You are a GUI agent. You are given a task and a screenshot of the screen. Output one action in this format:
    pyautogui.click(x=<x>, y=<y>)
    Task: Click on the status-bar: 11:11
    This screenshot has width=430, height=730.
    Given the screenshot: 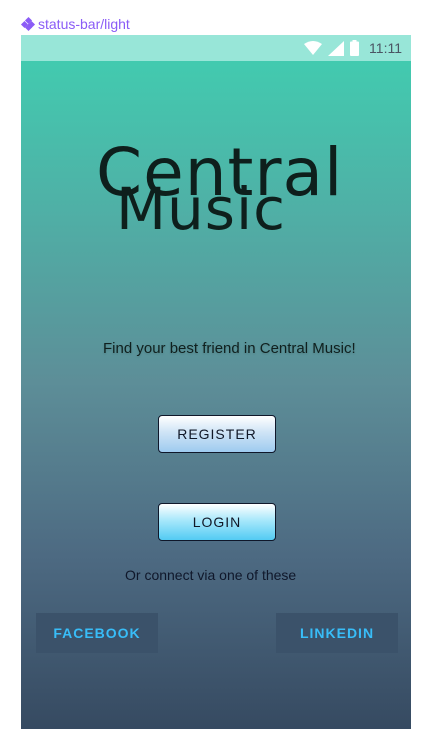 What is the action you would take?
    pyautogui.click(x=216, y=48)
    